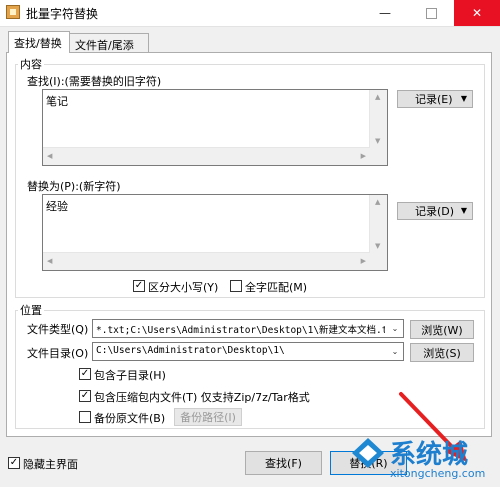  I want to click on find-record-button: 记录(E) ▼, so click(435, 99).